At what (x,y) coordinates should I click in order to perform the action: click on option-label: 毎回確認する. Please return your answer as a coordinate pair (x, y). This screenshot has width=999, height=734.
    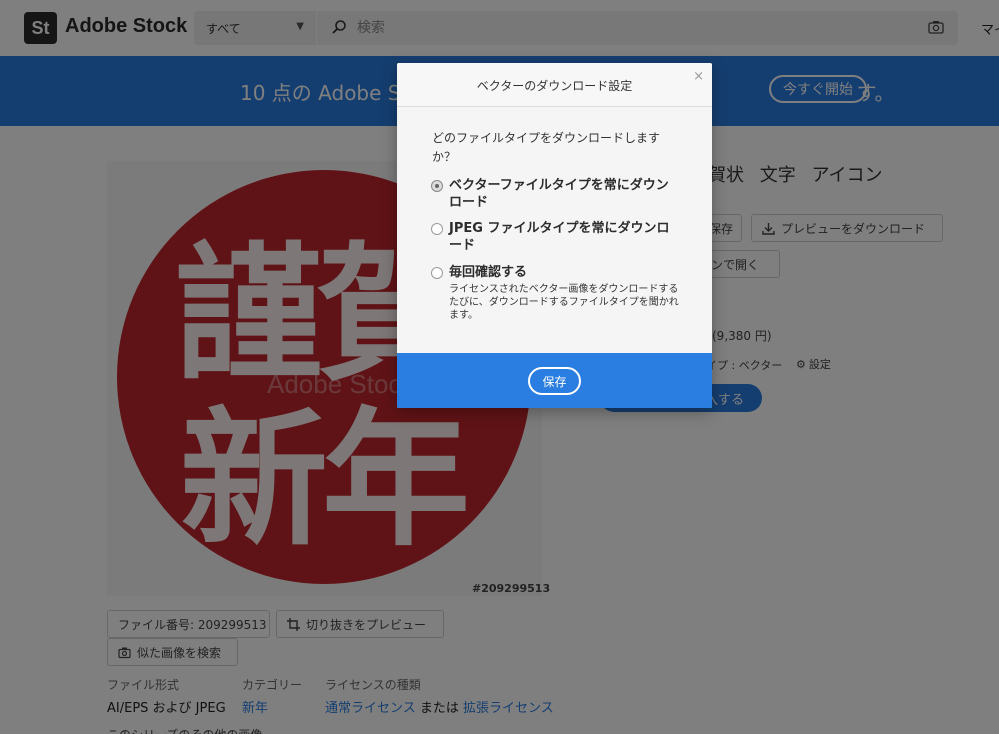
    Looking at the image, I should click on (565, 272).